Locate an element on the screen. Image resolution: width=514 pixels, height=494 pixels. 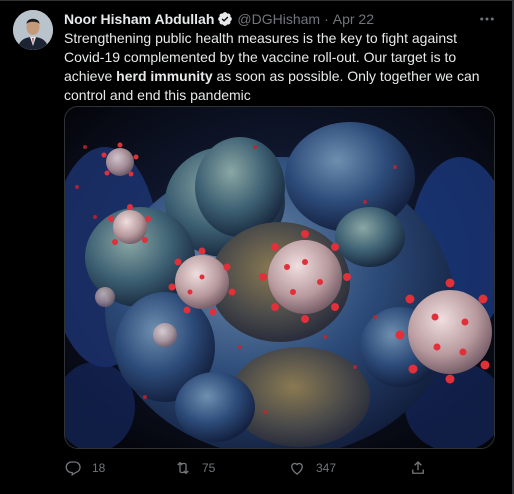
reply-icon is located at coordinates (73, 468).